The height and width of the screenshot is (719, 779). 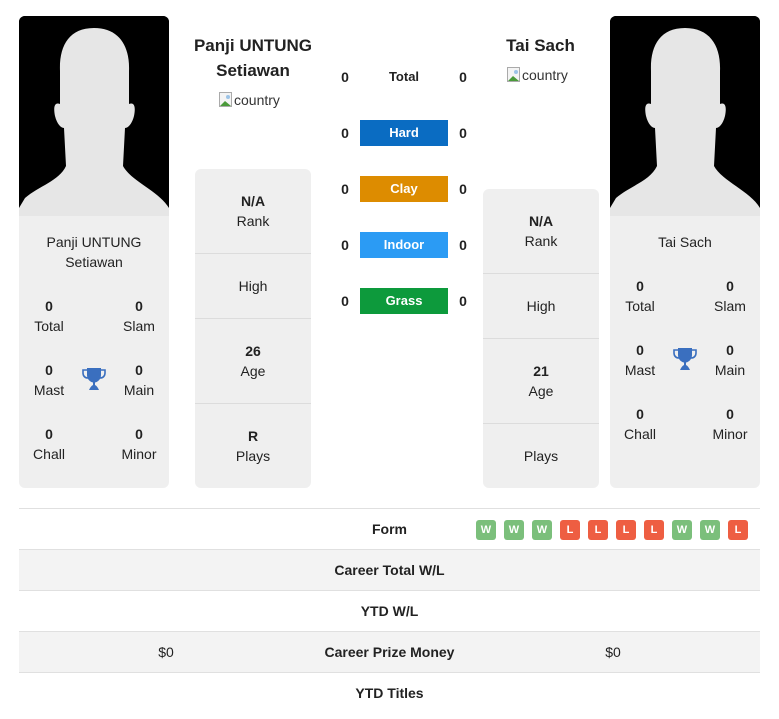 I want to click on player2-title-mast: 0 Mast, so click(x=640, y=360).